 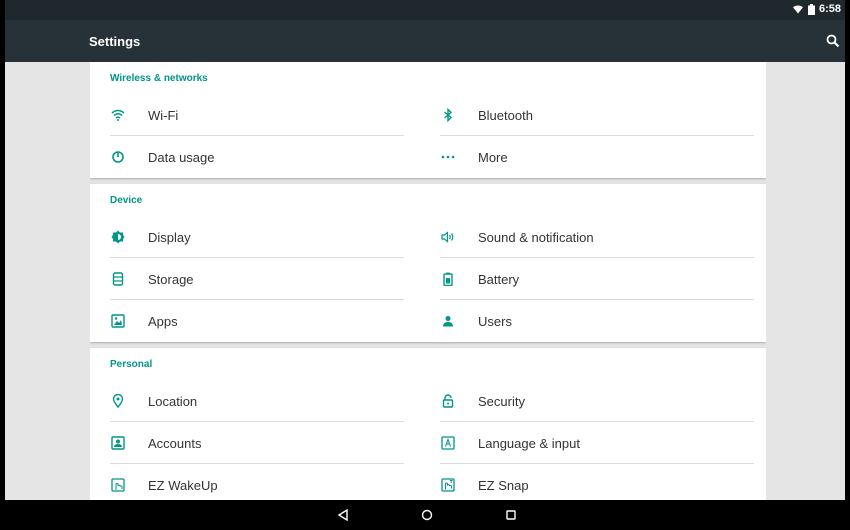 What do you see at coordinates (447, 237) in the screenshot?
I see `sound-icon` at bounding box center [447, 237].